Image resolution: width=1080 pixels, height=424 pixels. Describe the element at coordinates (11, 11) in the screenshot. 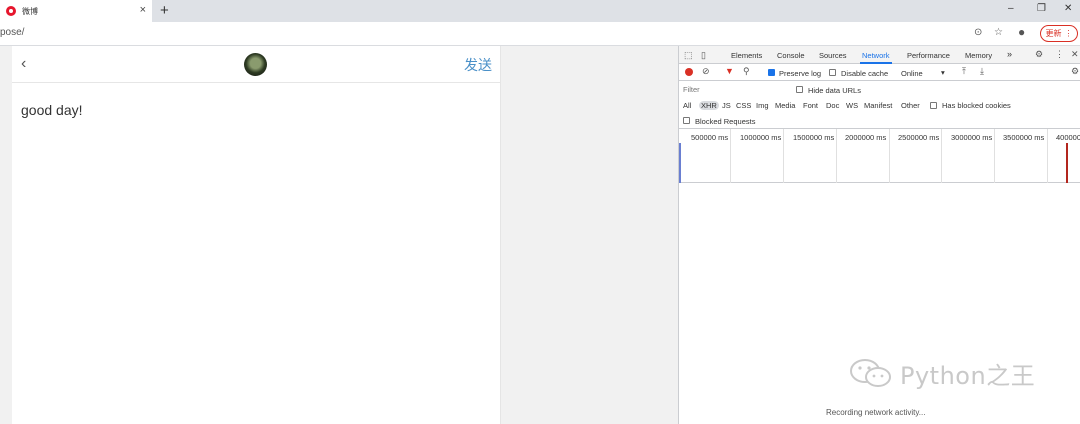

I see `weibo-favicon-icon` at that location.